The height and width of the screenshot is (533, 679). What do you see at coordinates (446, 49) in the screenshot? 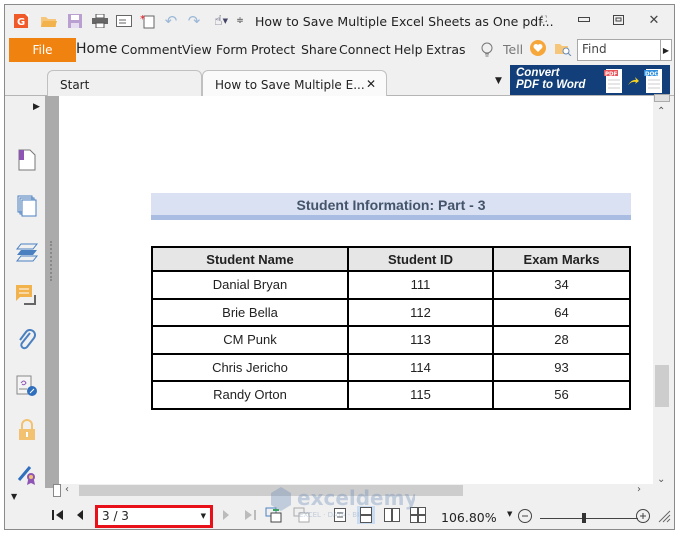
I see `menu-extras: Extras` at bounding box center [446, 49].